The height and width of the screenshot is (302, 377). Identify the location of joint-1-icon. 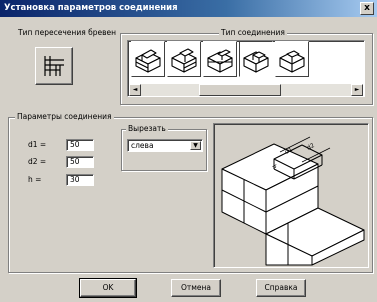
(148, 61).